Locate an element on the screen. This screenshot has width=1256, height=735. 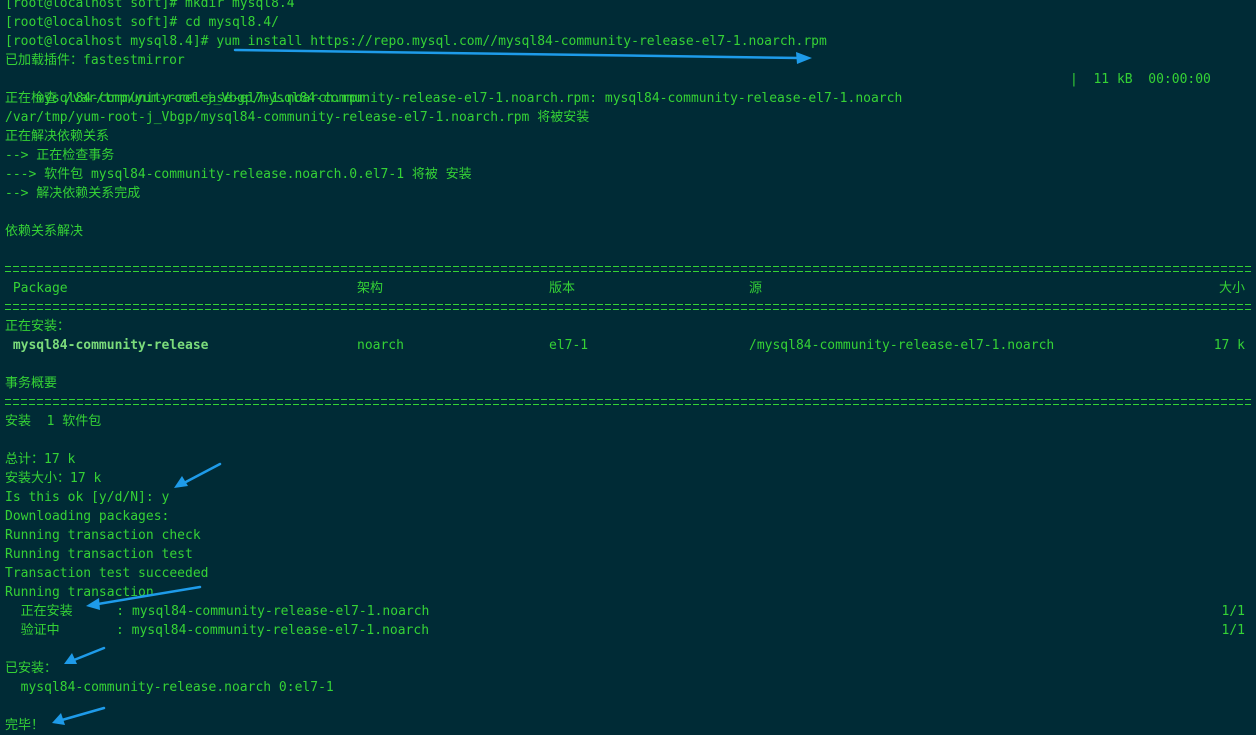
terminal-line: Transaction test succeeded is located at coordinates (107, 573).